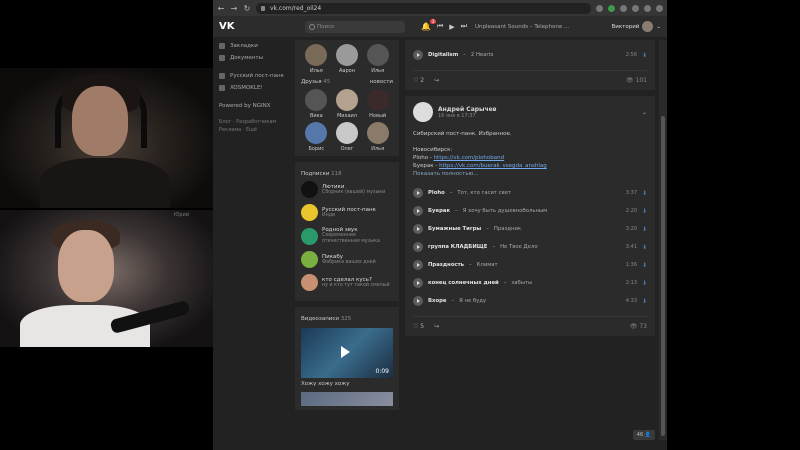 The width and height of the screenshot is (800, 450). I want to click on link: https://vk.com/buerak_vsegda_anshlag, so click(493, 166).